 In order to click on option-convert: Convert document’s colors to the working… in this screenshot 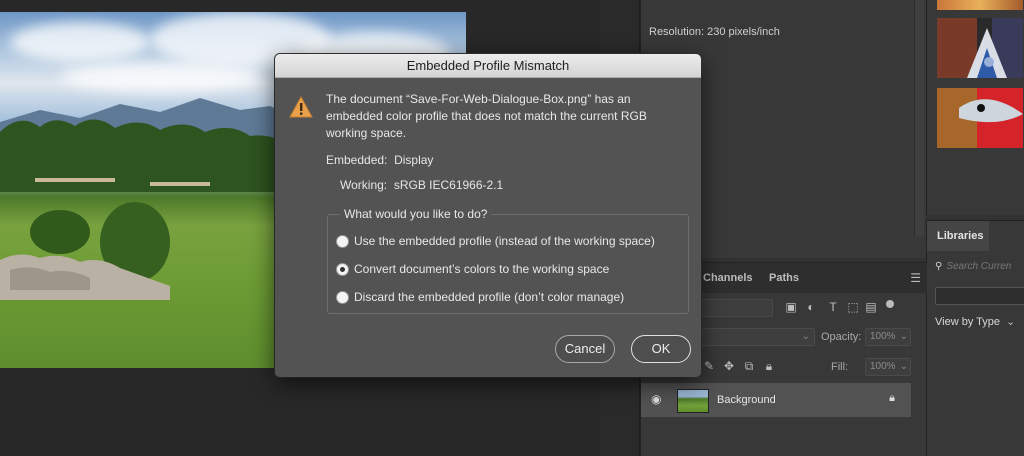, I will do `click(472, 269)`.